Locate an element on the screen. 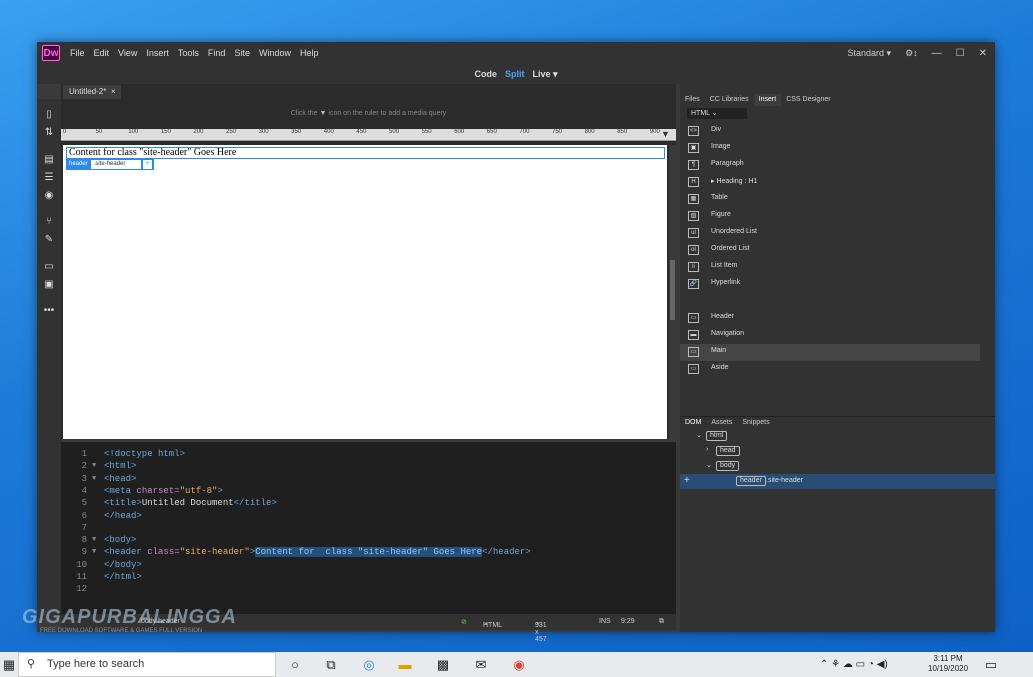 The image size is (1033, 677). gear-icon: ⚙↕ is located at coordinates (911, 53).